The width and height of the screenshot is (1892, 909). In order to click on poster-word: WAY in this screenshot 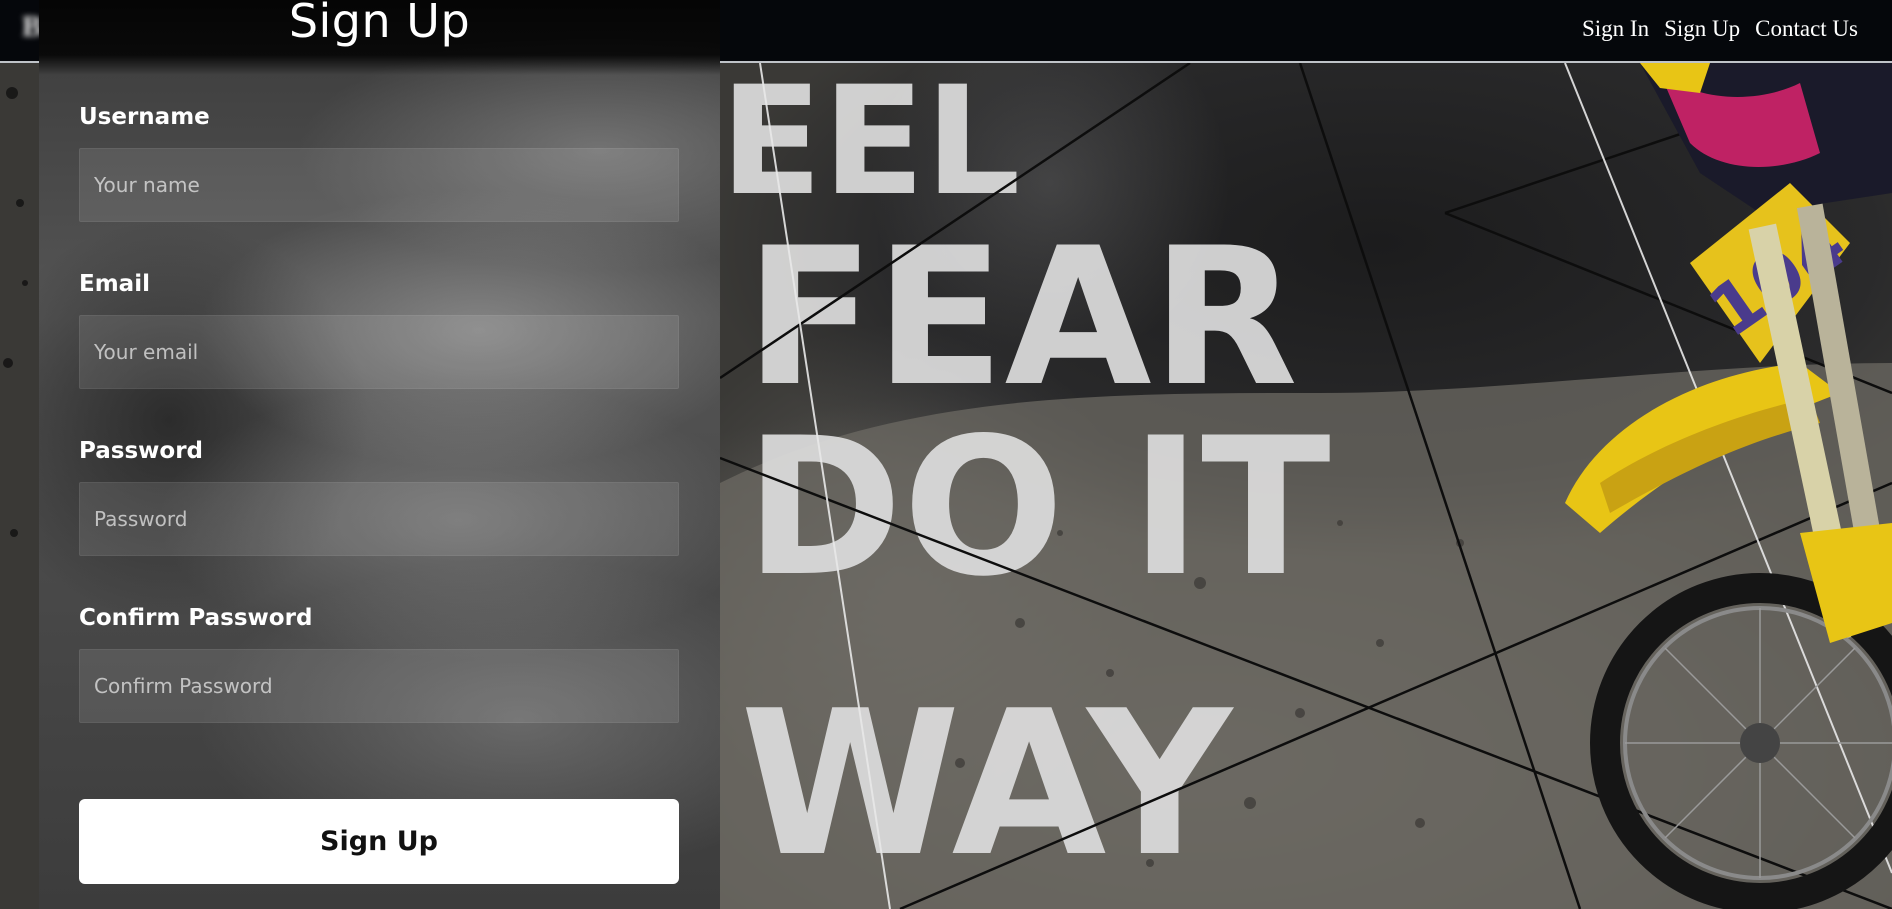, I will do `click(987, 784)`.